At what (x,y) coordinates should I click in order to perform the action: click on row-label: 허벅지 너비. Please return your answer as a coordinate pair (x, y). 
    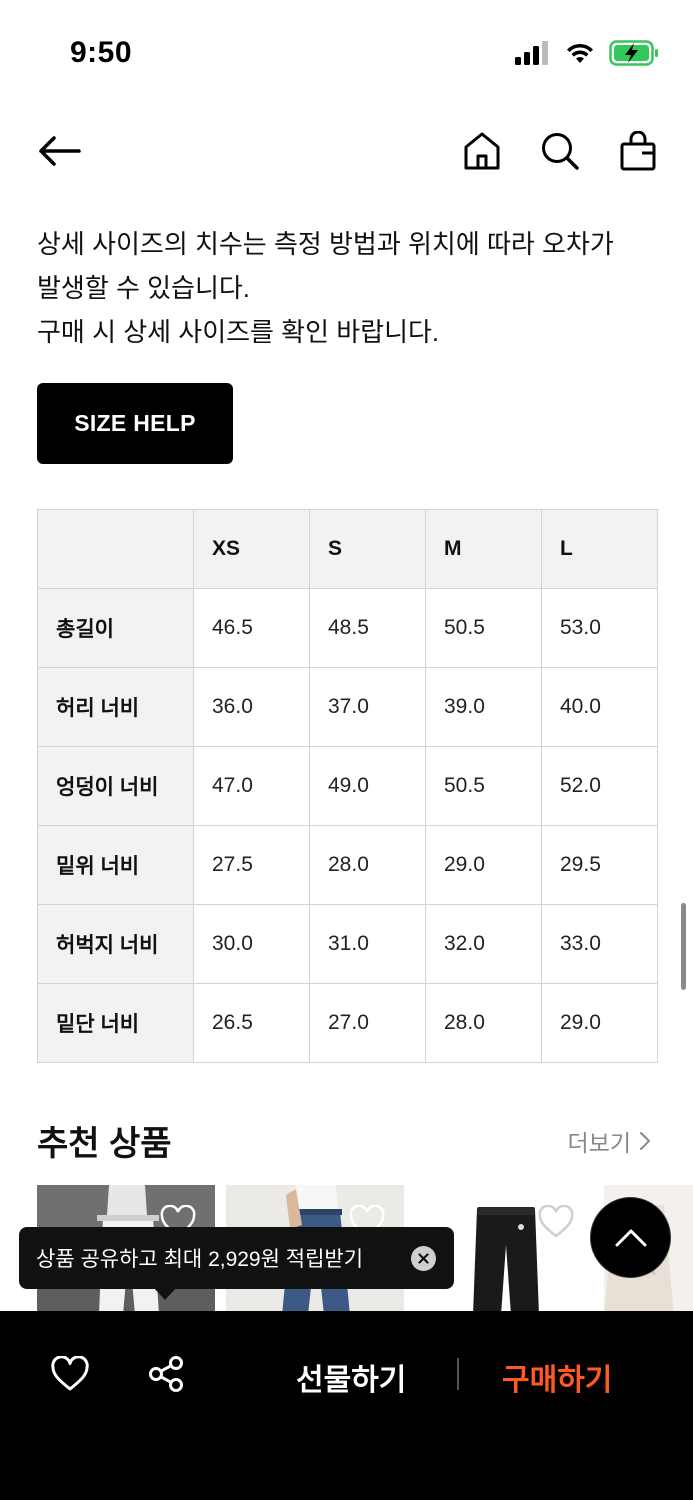
    Looking at the image, I should click on (115, 944).